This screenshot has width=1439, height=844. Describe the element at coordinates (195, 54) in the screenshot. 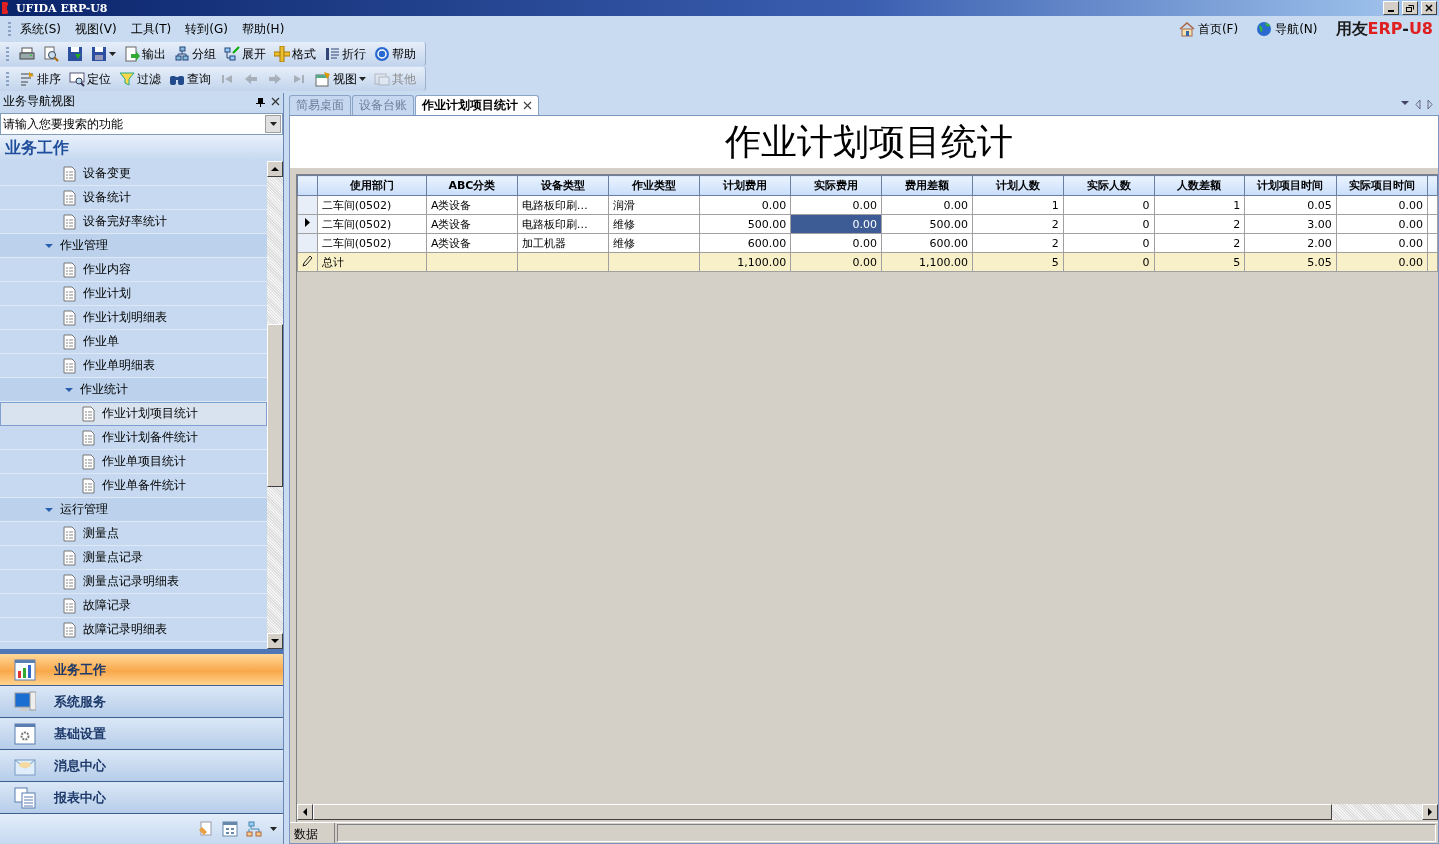

I see `toolbar-button: 分组` at that location.